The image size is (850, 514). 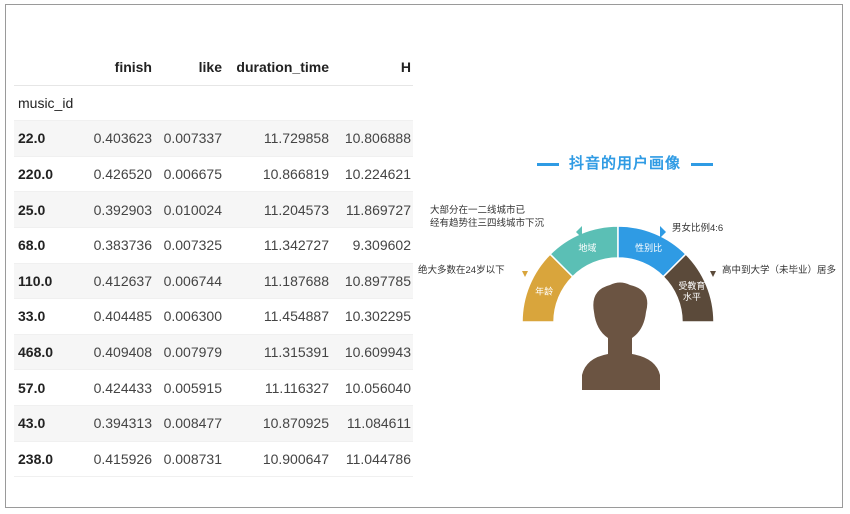 I want to click on annotation-region: 大部分在一二线城市已 经有趋势往三四线城市下沉, so click(x=487, y=217).